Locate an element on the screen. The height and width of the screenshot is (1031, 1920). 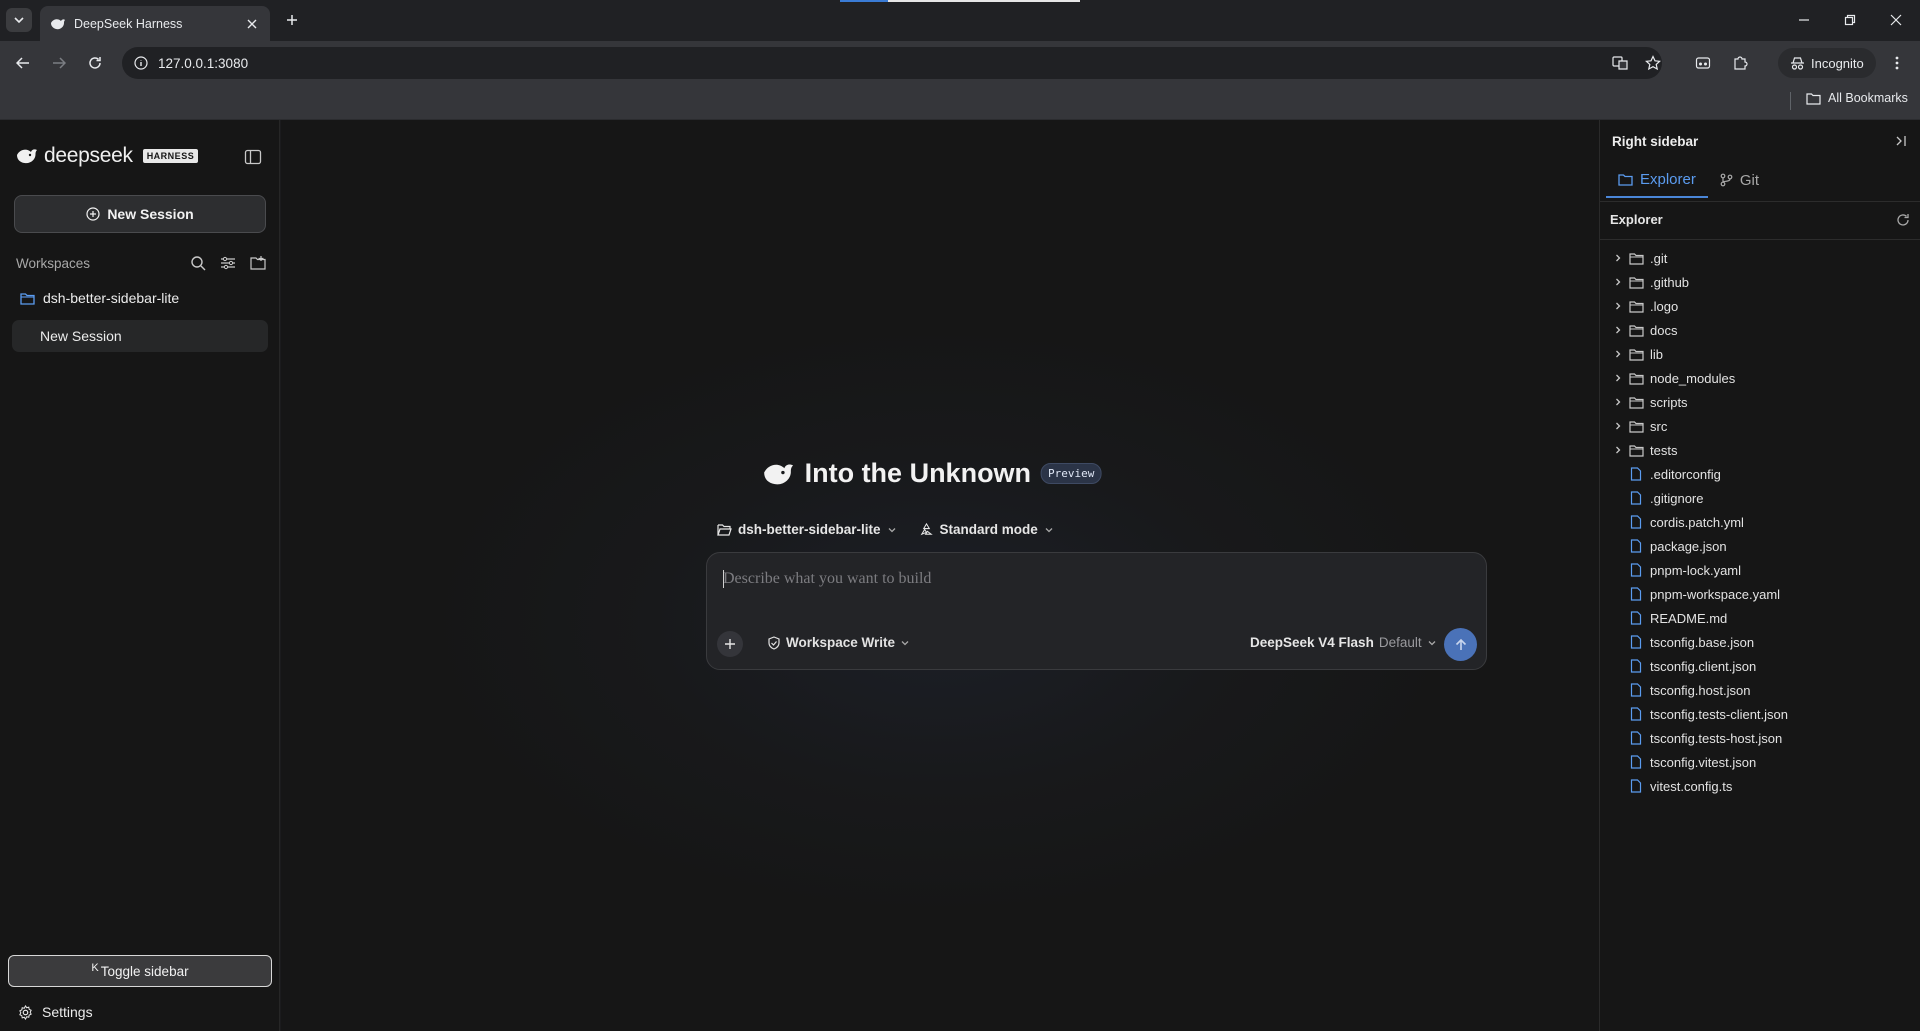
tabs-divider is located at coordinates (1760, 201).